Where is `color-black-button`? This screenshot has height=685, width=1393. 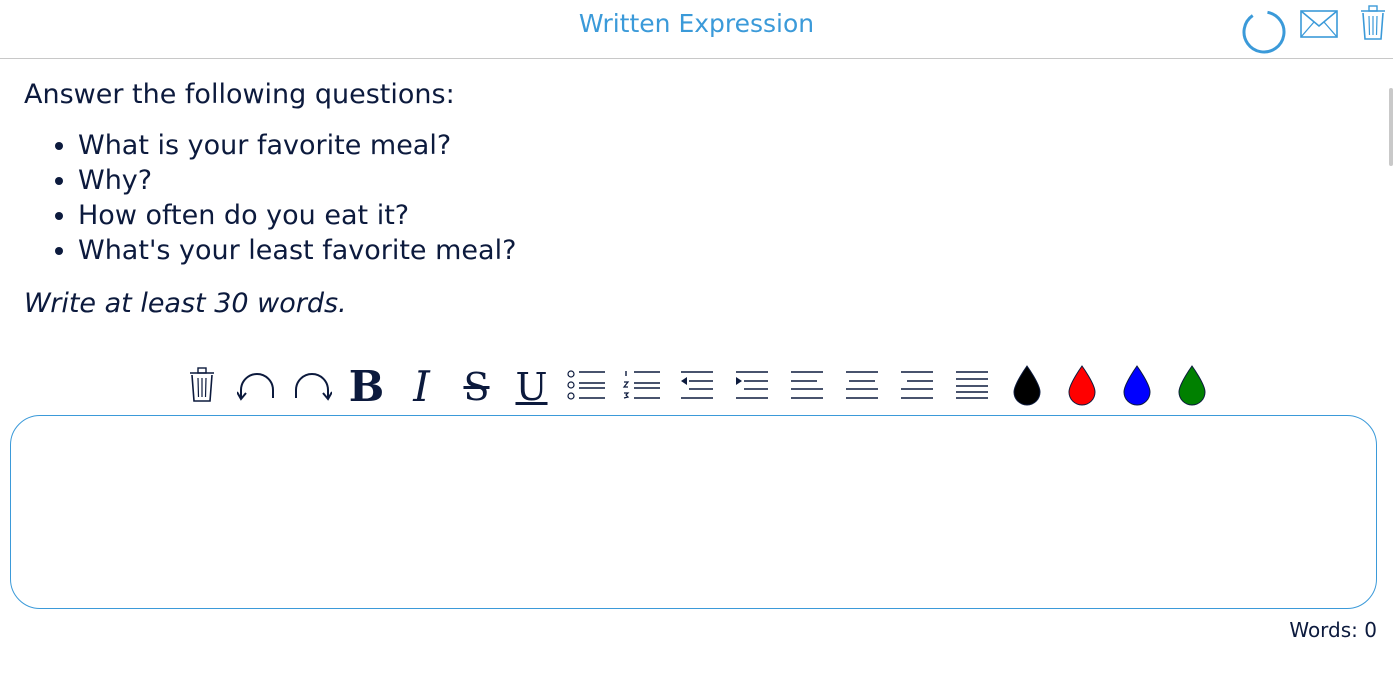 color-black-button is located at coordinates (1026, 387).